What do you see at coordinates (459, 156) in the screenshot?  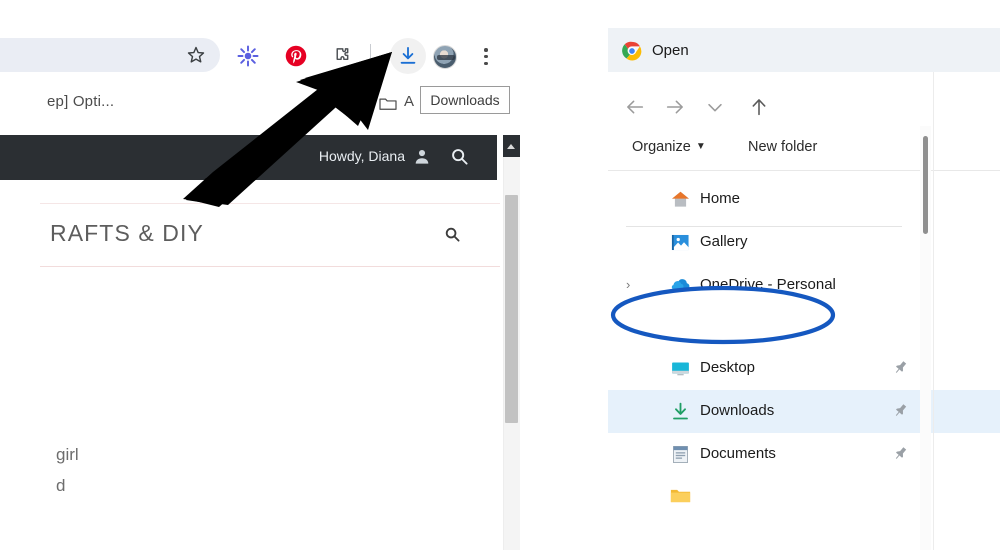 I see `site-header-search-icon` at bounding box center [459, 156].